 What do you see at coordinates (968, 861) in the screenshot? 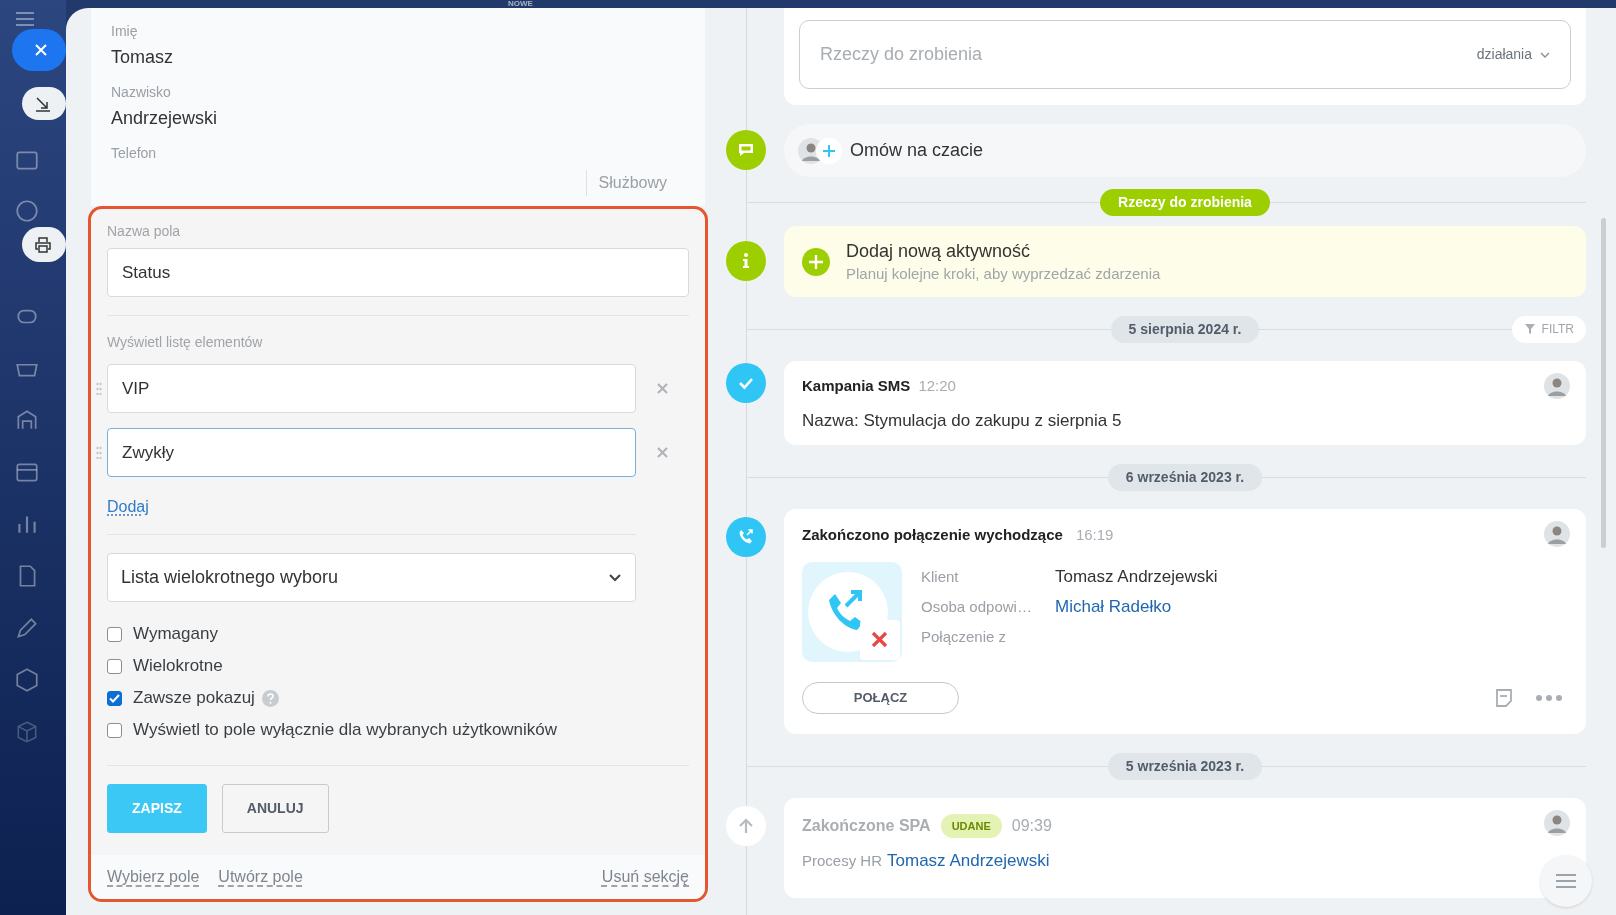
I see `person-link: Tomasz Andrzejewski` at bounding box center [968, 861].